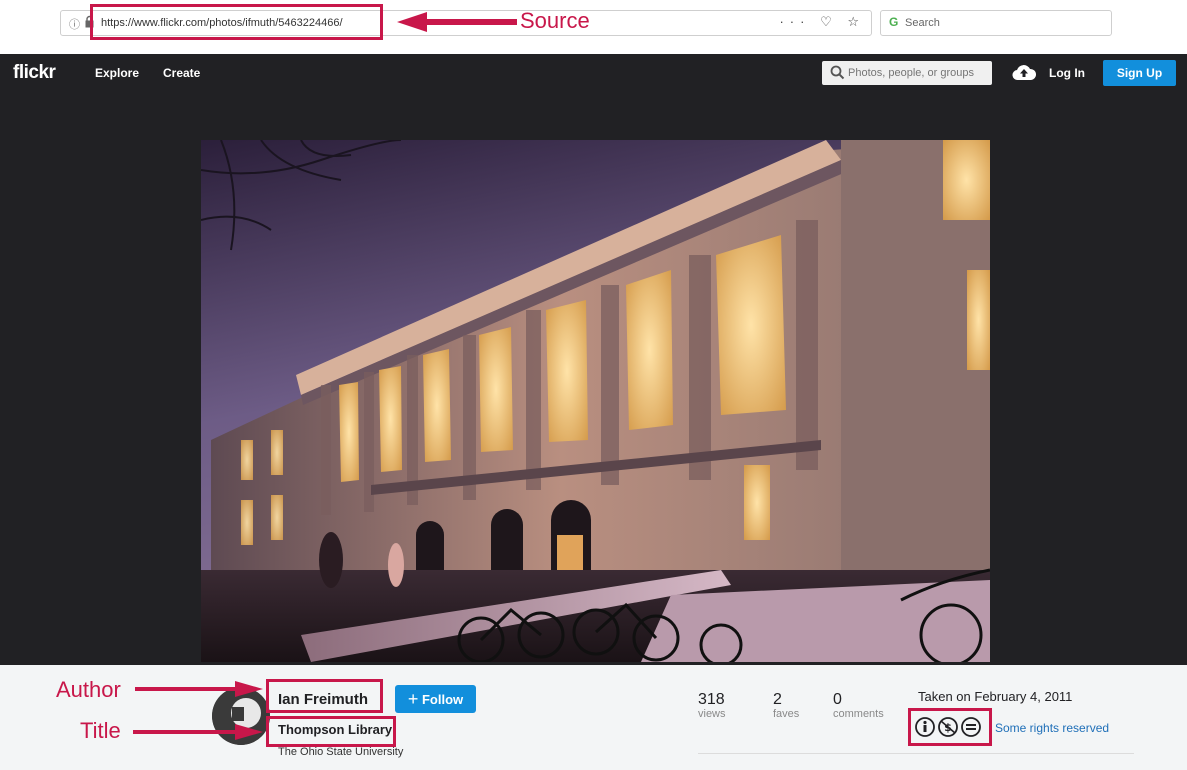 This screenshot has height=770, width=1187. I want to click on flickr-logo: flickr, so click(34, 73).